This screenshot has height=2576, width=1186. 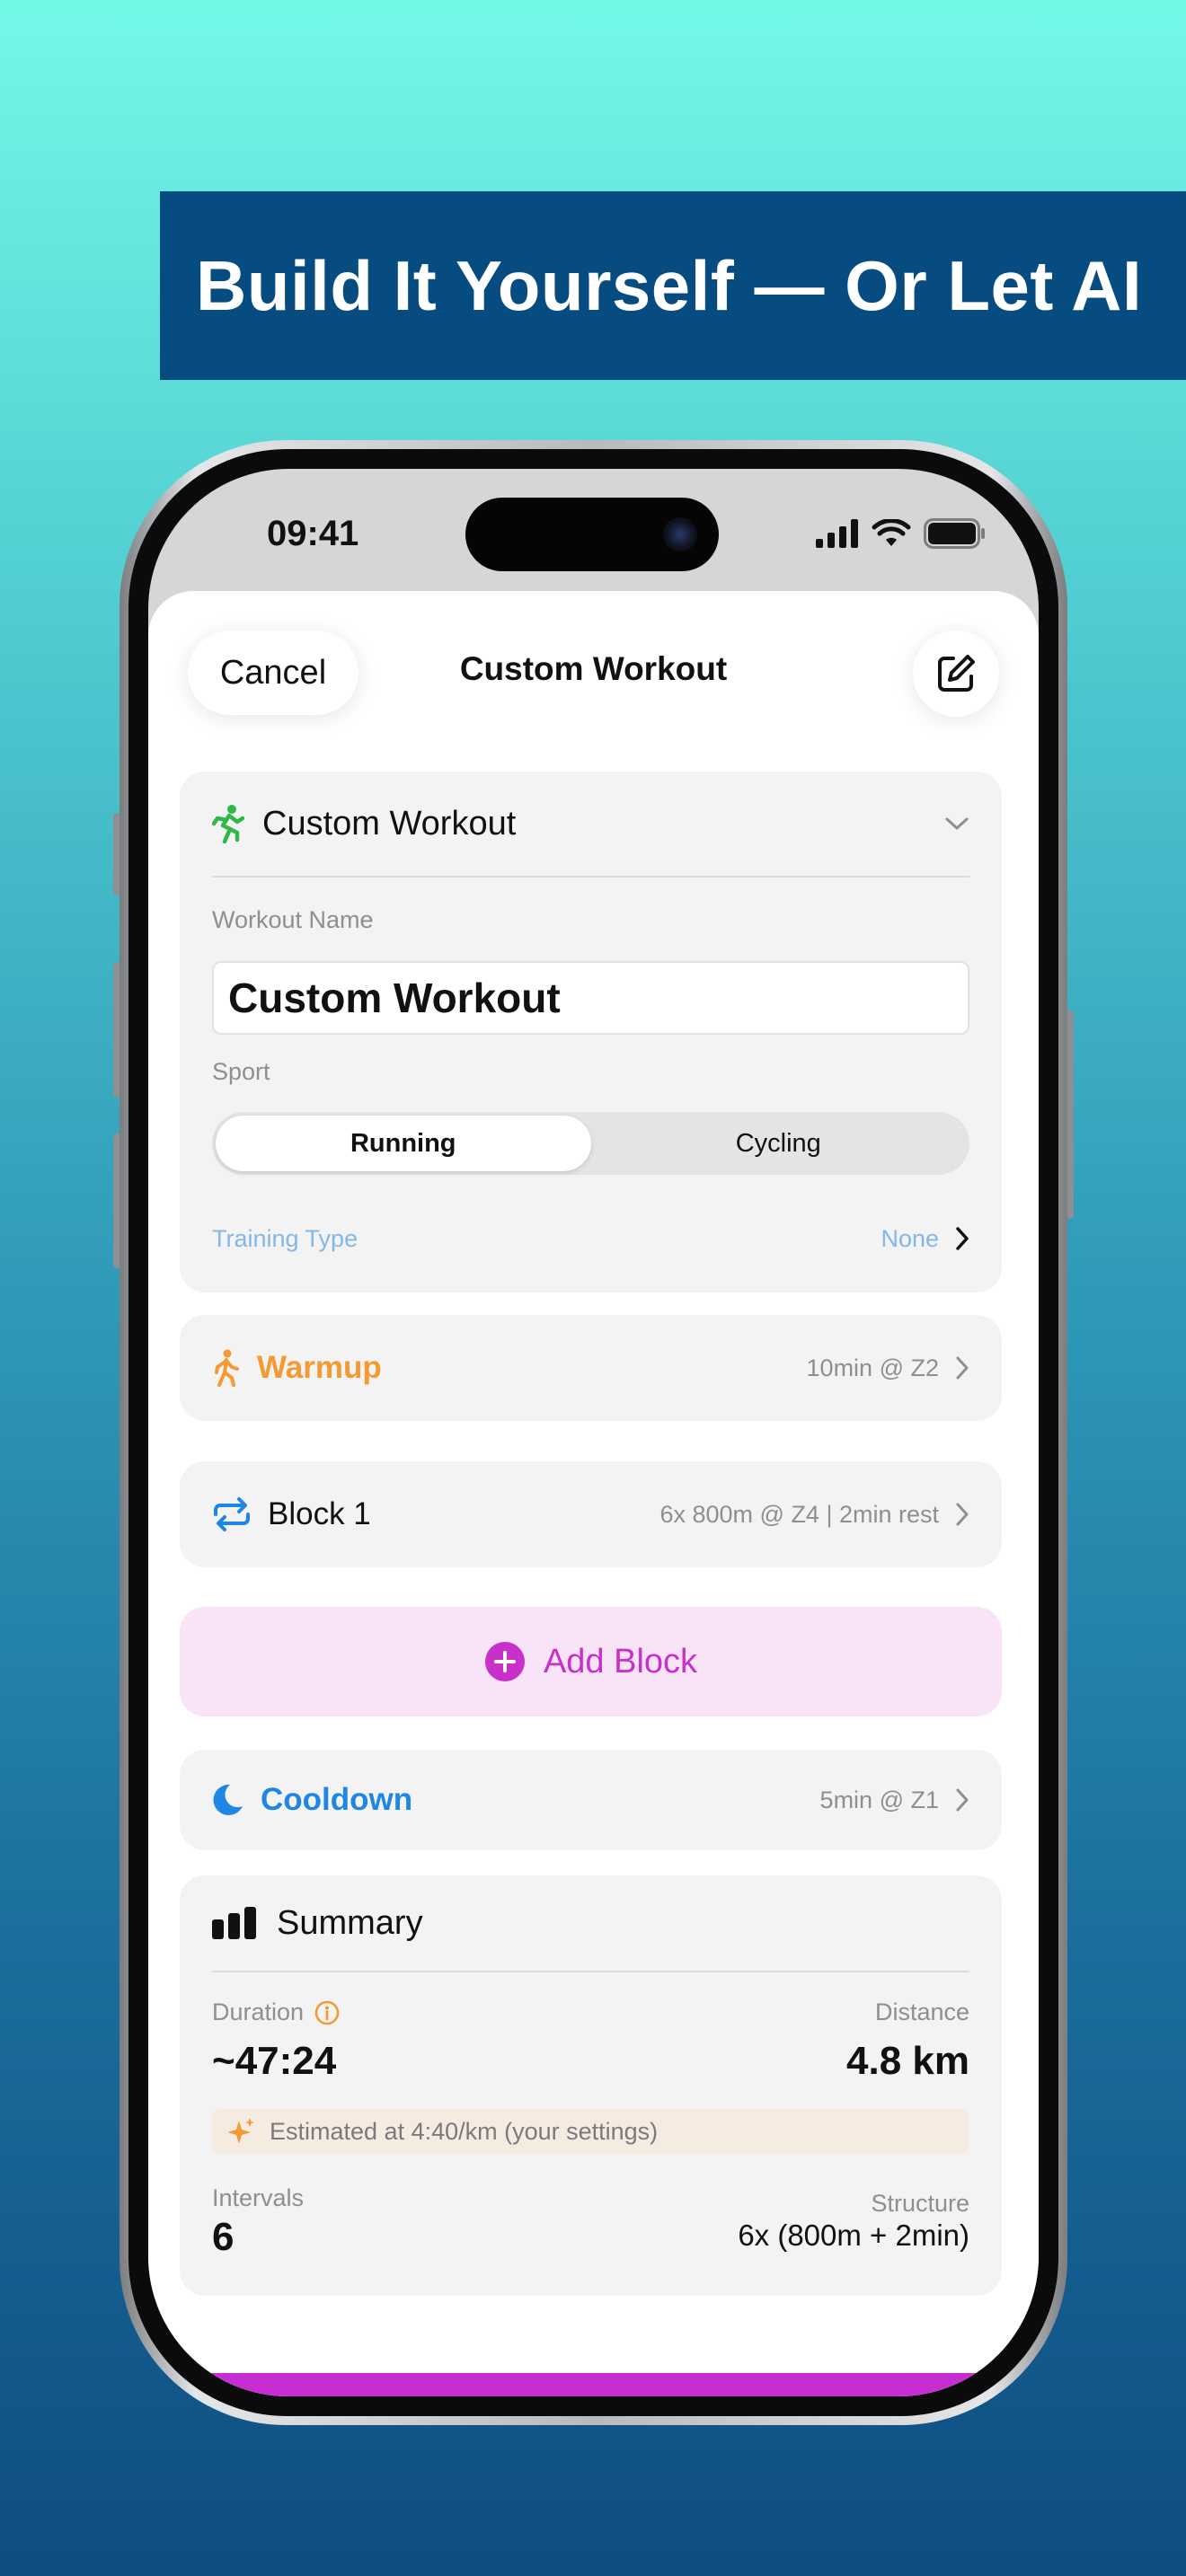 I want to click on compose-button, so click(x=956, y=674).